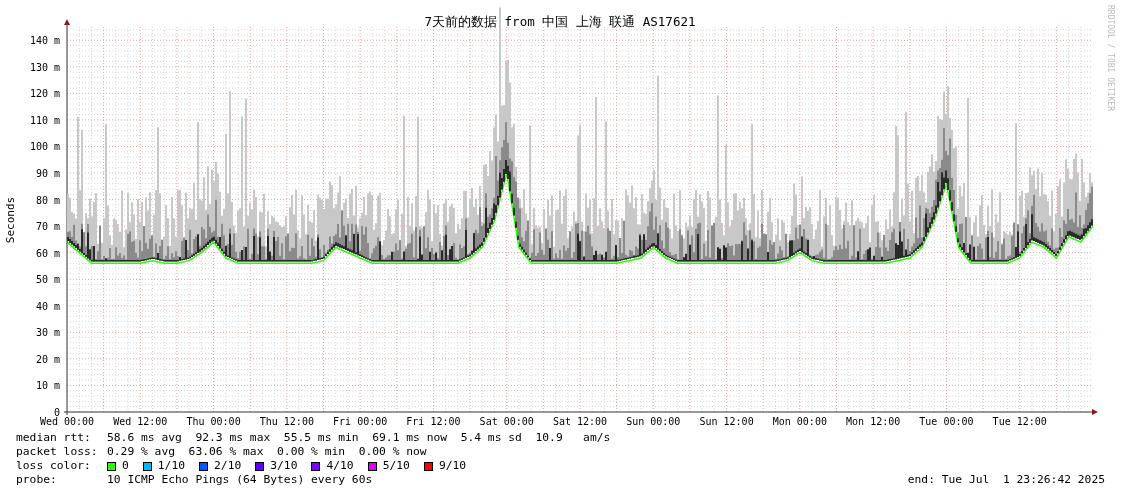 This screenshot has height=494, width=1121. What do you see at coordinates (1019, 421) in the screenshot?
I see `x-tick-label: Tue 12:00` at bounding box center [1019, 421].